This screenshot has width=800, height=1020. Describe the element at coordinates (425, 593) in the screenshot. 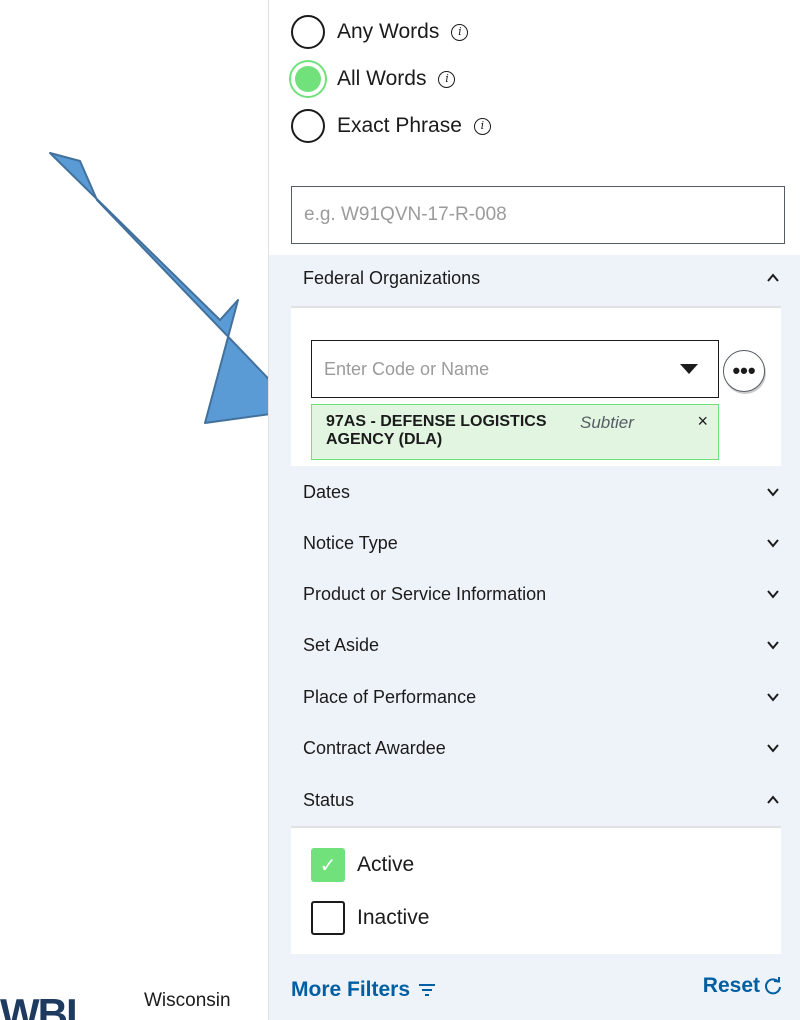

I see `accordion-title: Product or Service Information` at that location.